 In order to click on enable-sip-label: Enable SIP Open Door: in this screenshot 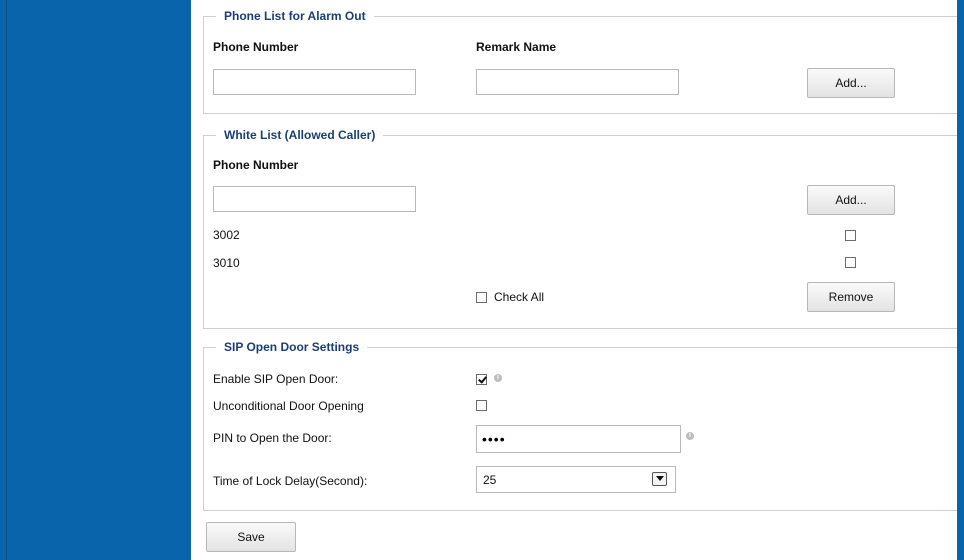, I will do `click(276, 379)`.